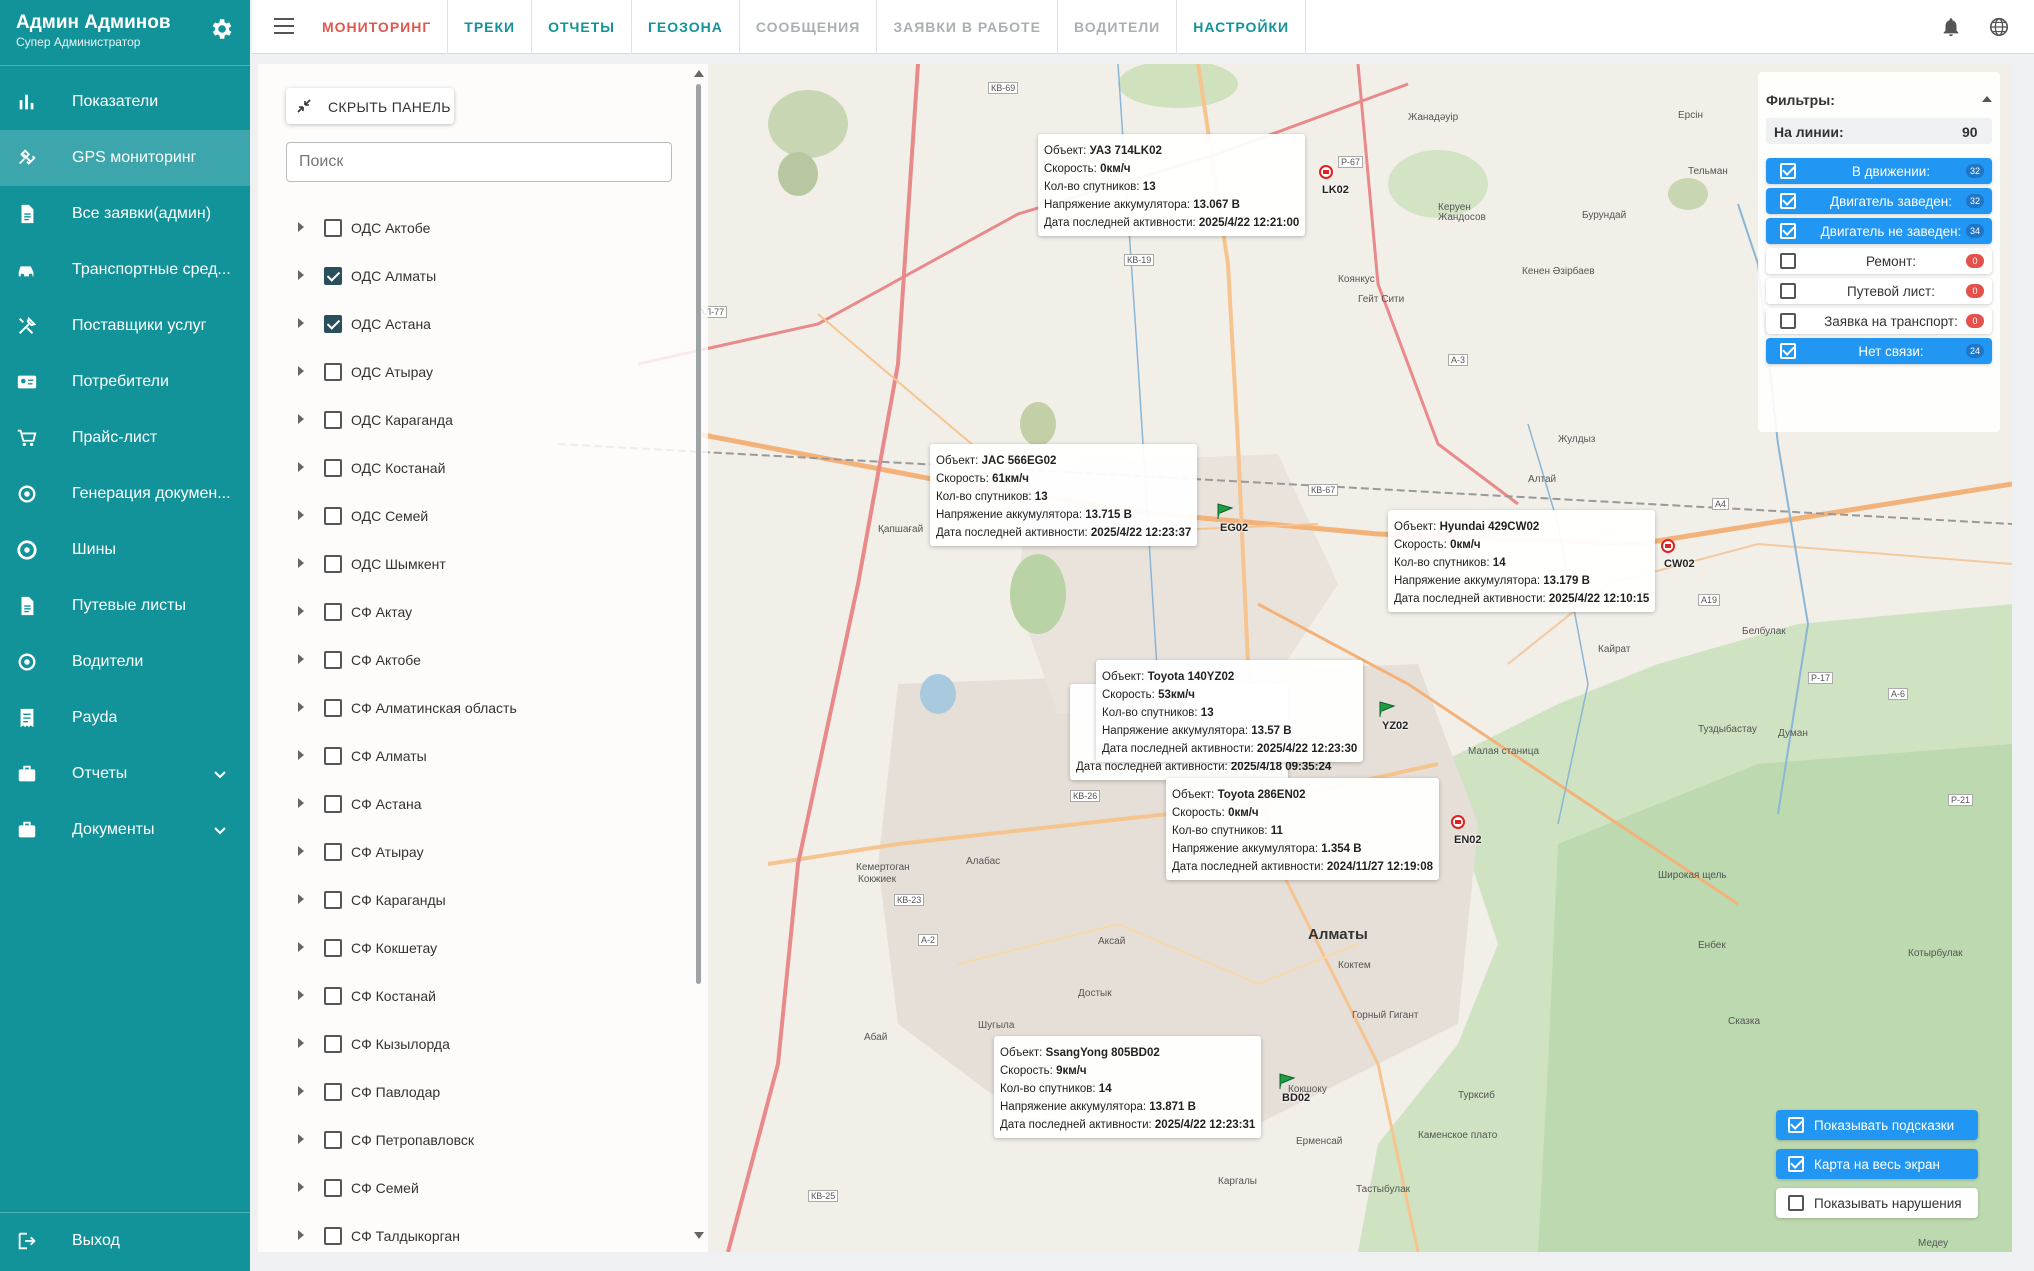  Describe the element at coordinates (125, 1240) in the screenshot. I see `logout-button: Выход` at that location.